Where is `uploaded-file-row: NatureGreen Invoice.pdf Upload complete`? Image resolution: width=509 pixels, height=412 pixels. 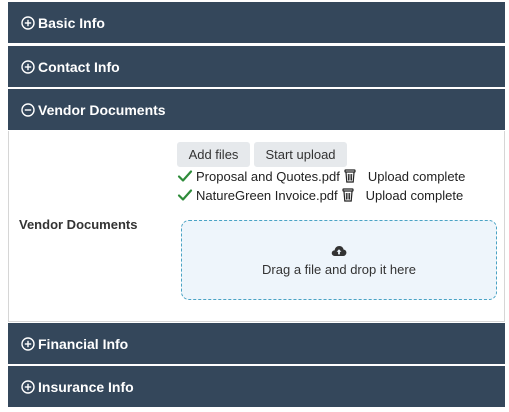 uploaded-file-row: NatureGreen Invoice.pdf Upload complete is located at coordinates (320, 195).